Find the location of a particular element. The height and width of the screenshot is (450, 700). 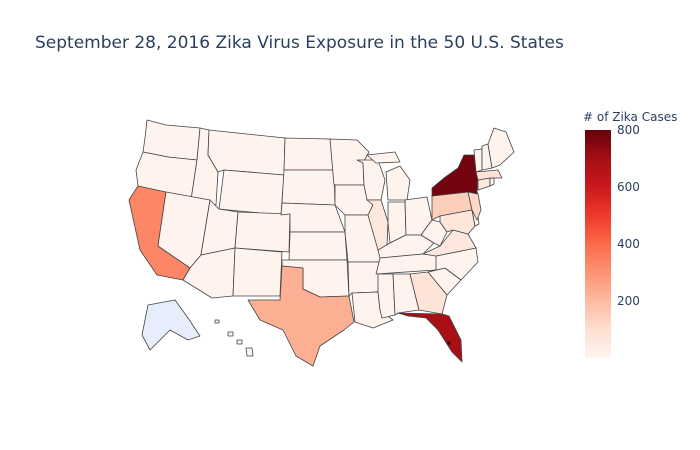

state-south-dakota is located at coordinates (308, 187).